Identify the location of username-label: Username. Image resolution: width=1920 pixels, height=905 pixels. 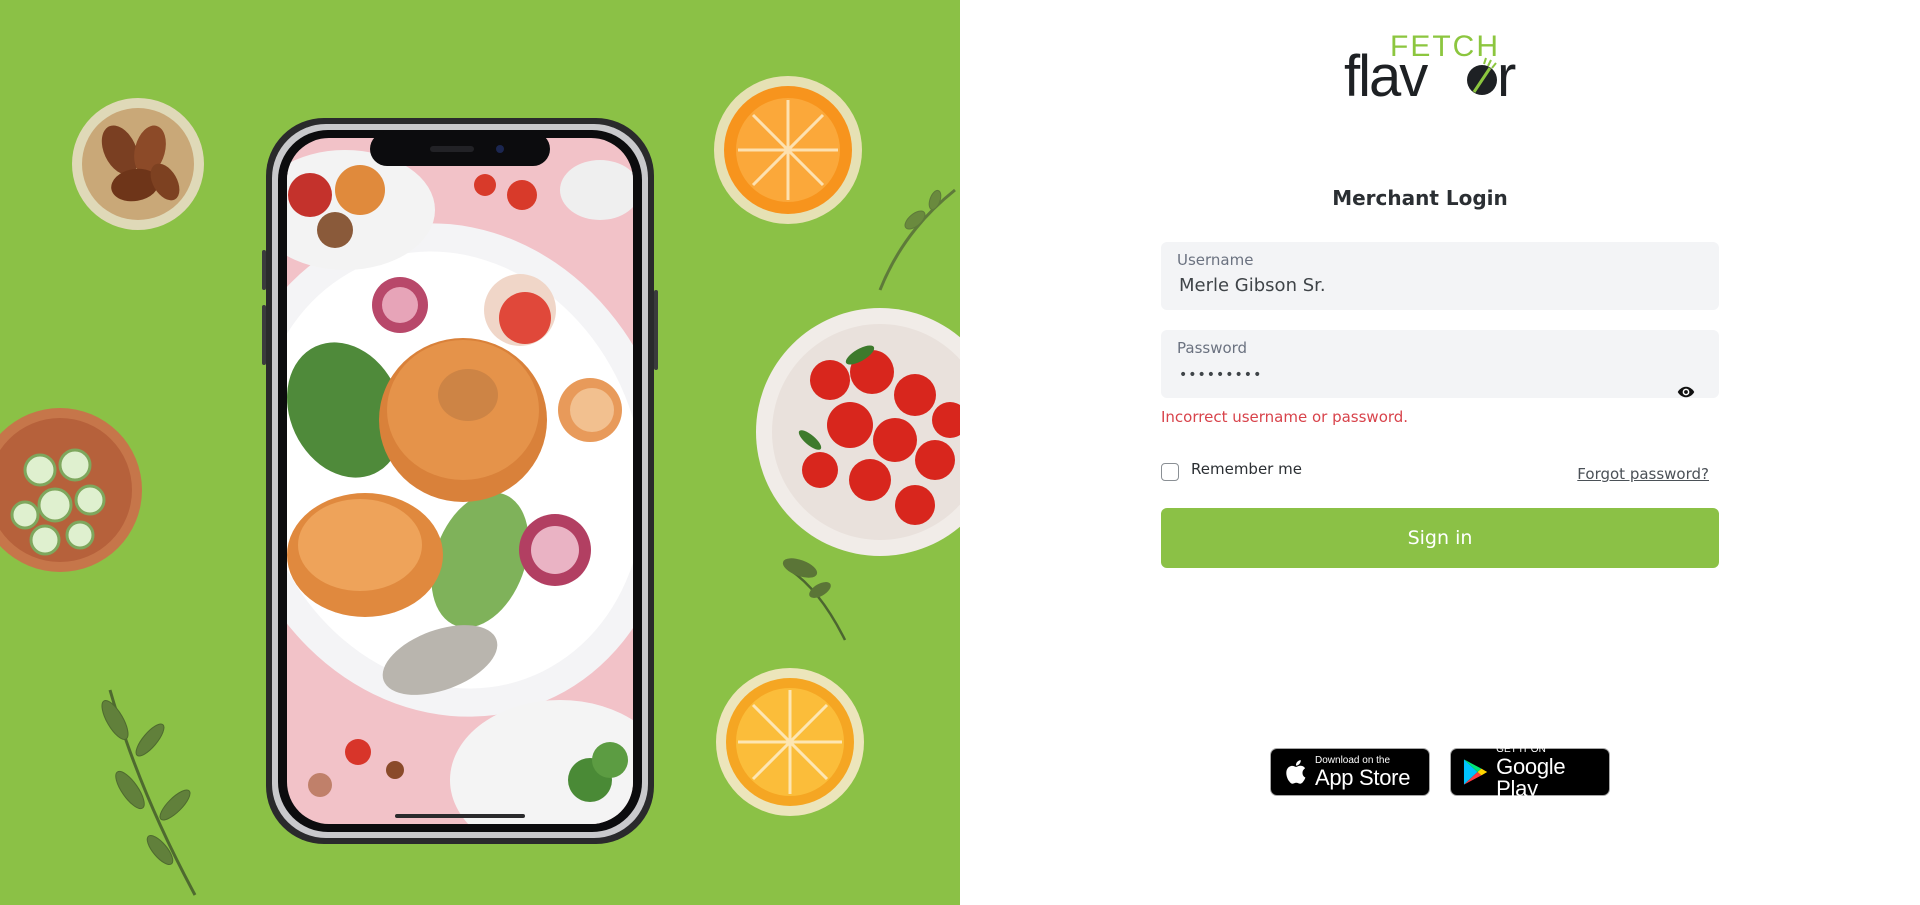
(1215, 260).